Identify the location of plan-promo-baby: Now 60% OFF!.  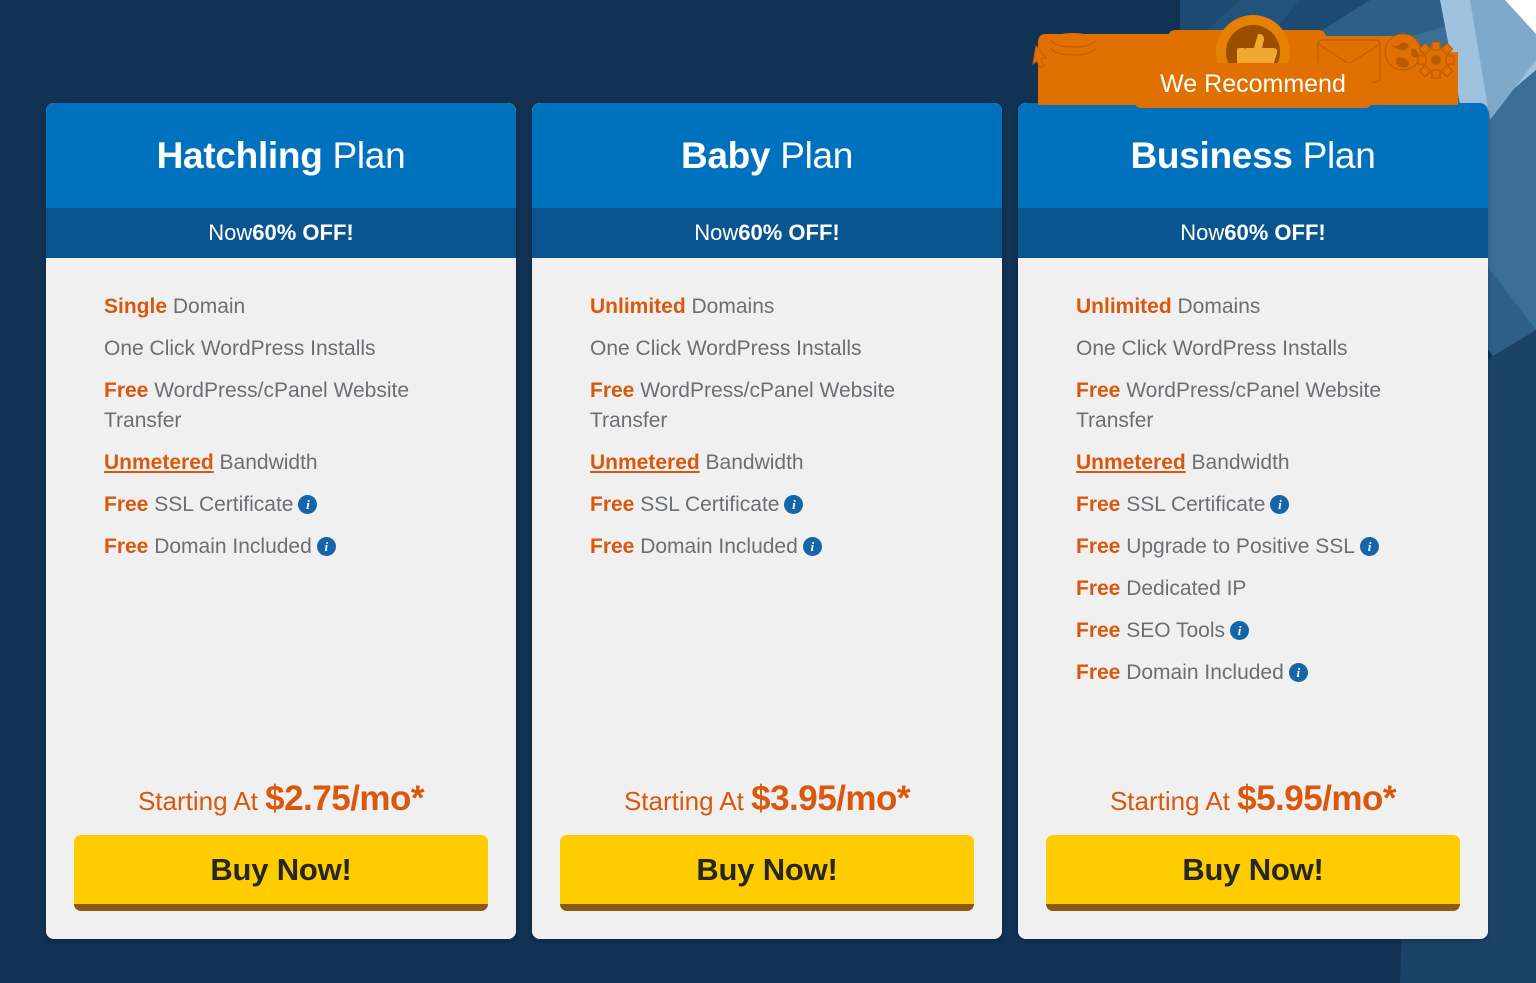
(767, 233).